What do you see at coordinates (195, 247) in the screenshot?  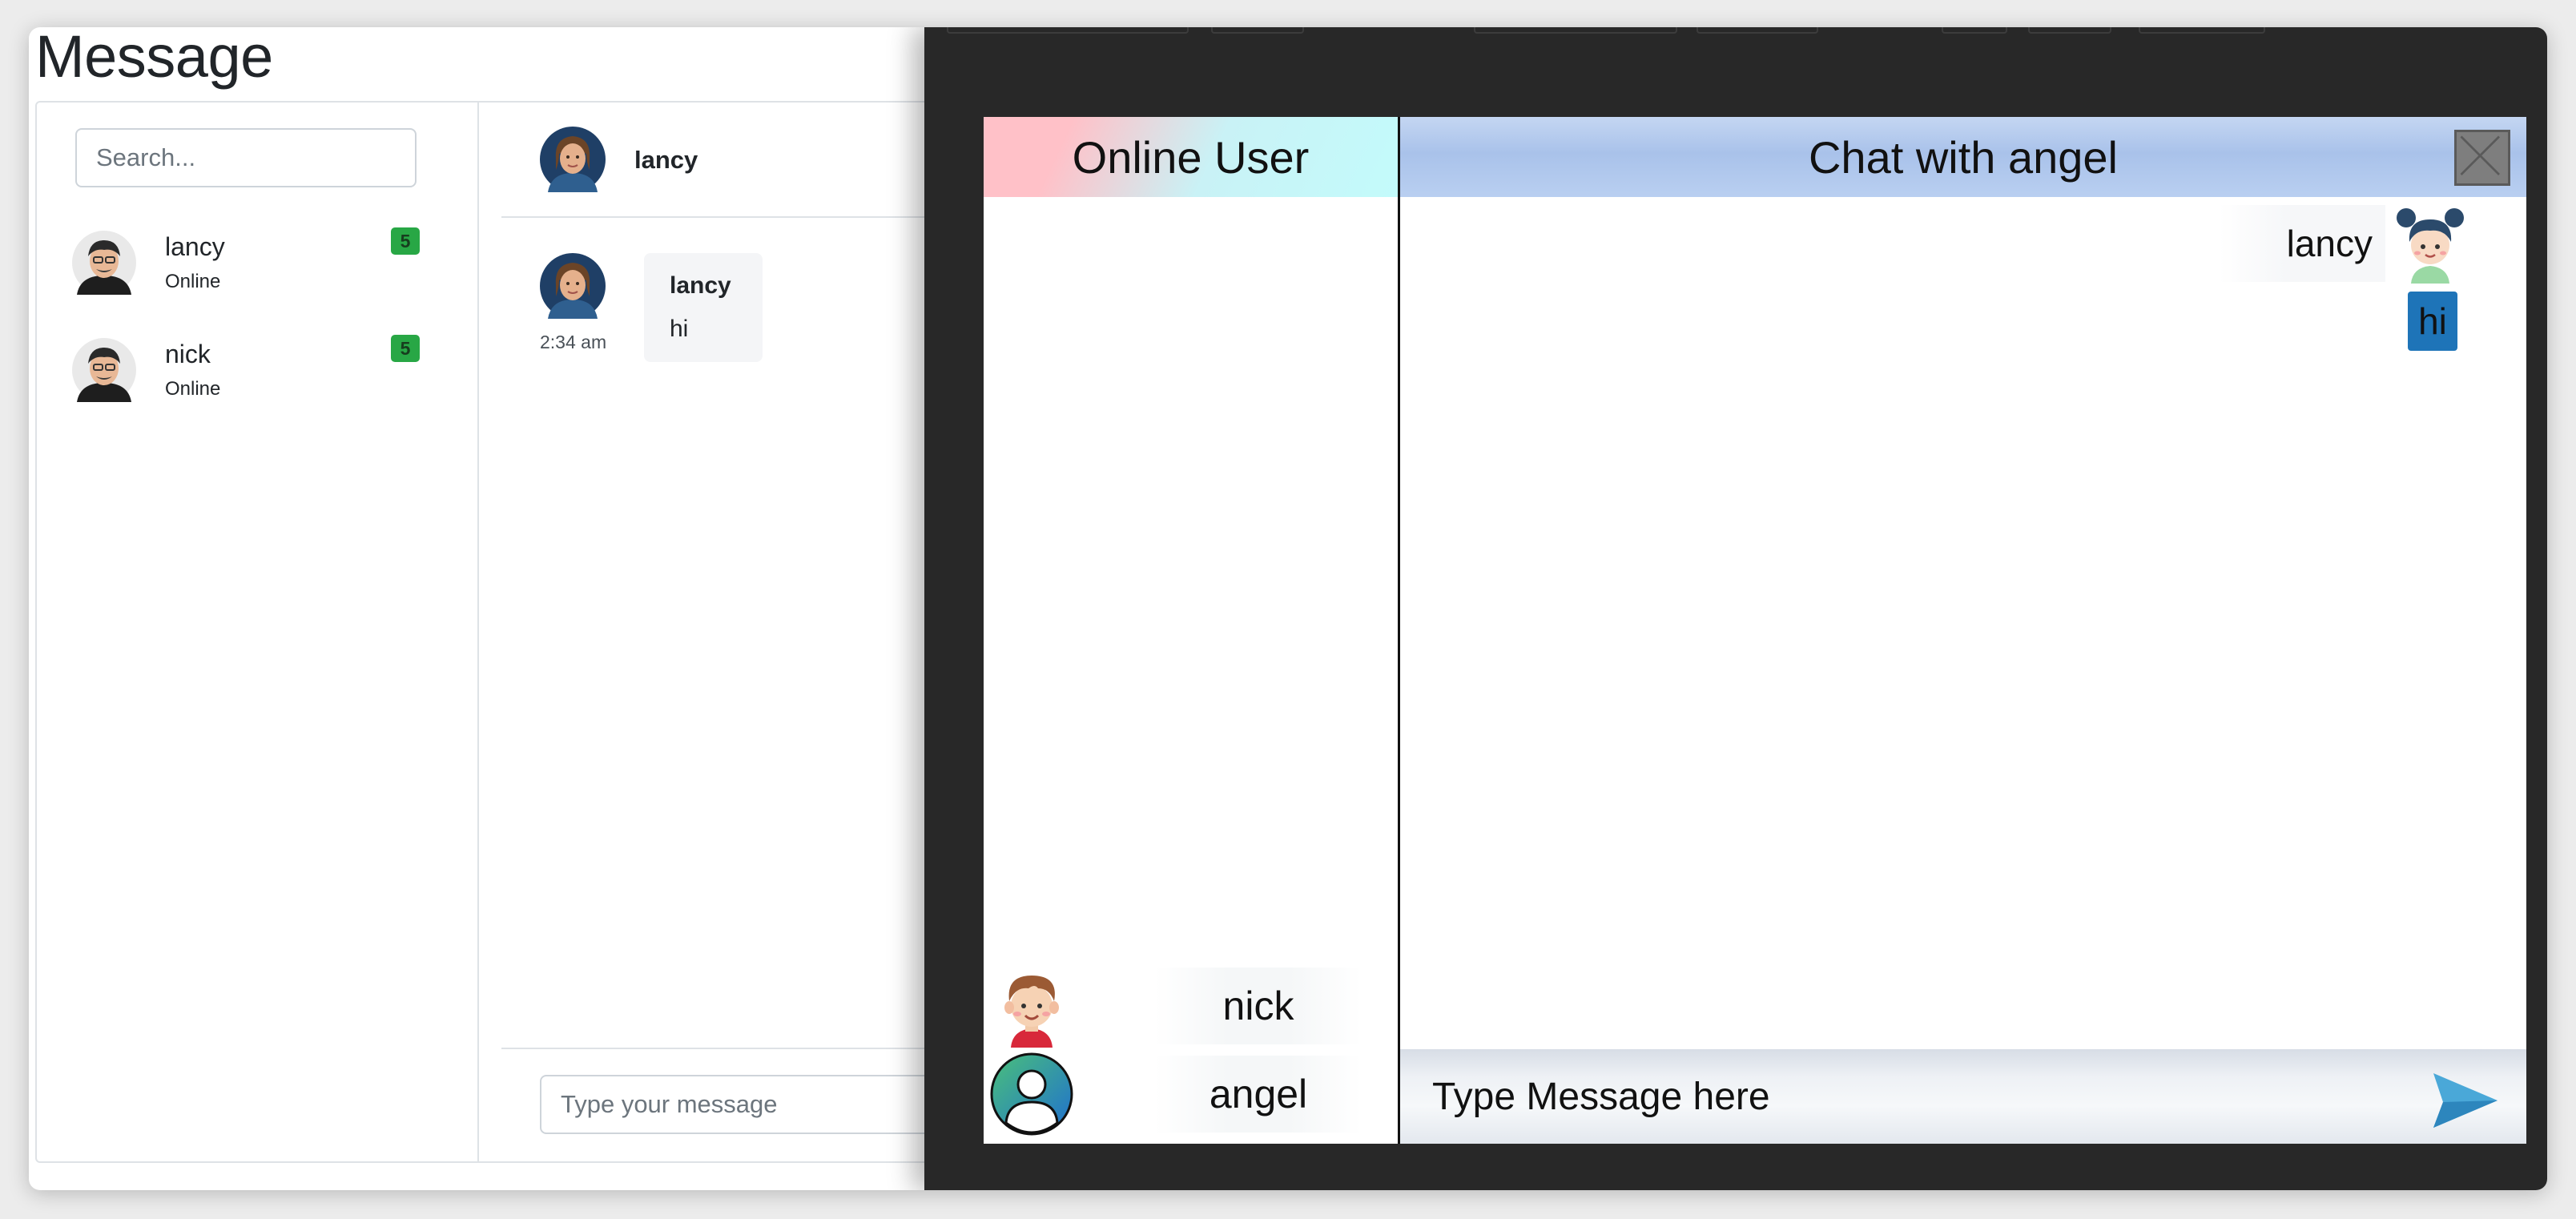 I see `contact-name: lancy` at bounding box center [195, 247].